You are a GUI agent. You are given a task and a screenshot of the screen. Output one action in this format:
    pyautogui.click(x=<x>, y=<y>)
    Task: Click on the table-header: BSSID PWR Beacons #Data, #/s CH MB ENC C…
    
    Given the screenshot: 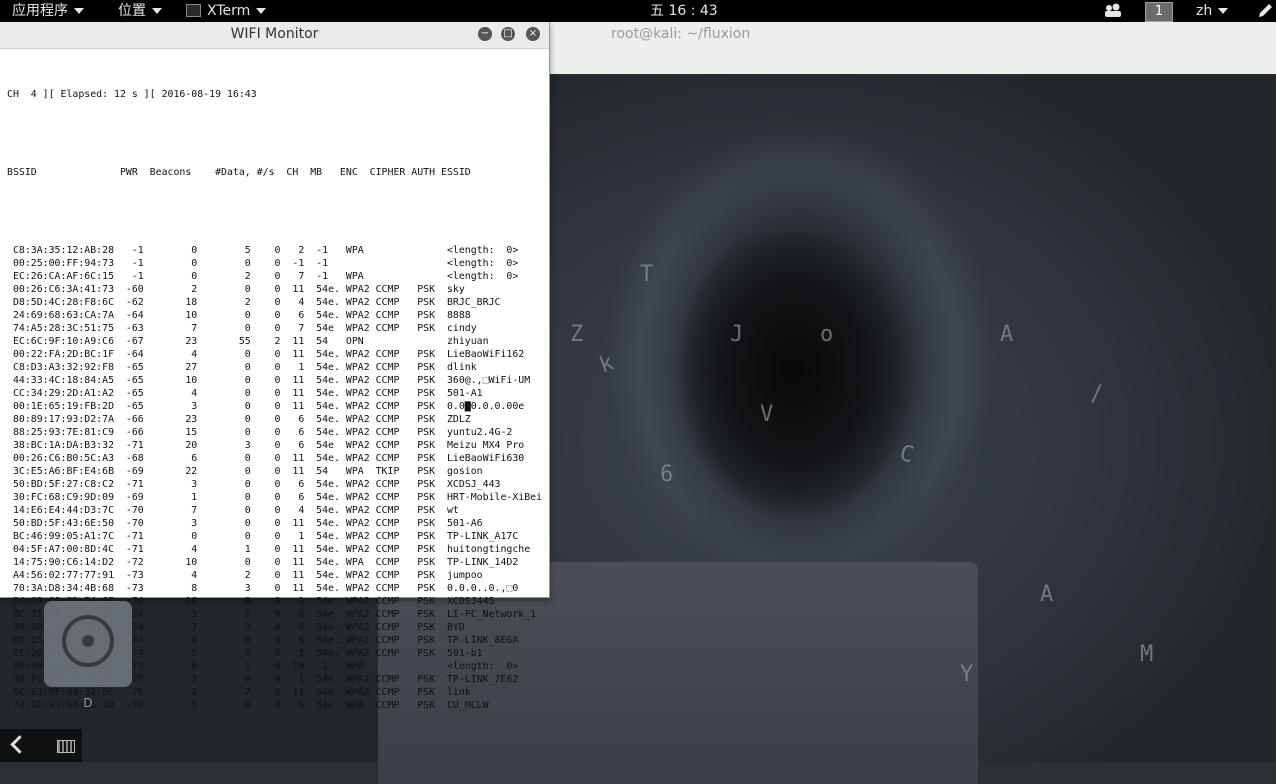 What is the action you would take?
    pyautogui.click(x=239, y=172)
    